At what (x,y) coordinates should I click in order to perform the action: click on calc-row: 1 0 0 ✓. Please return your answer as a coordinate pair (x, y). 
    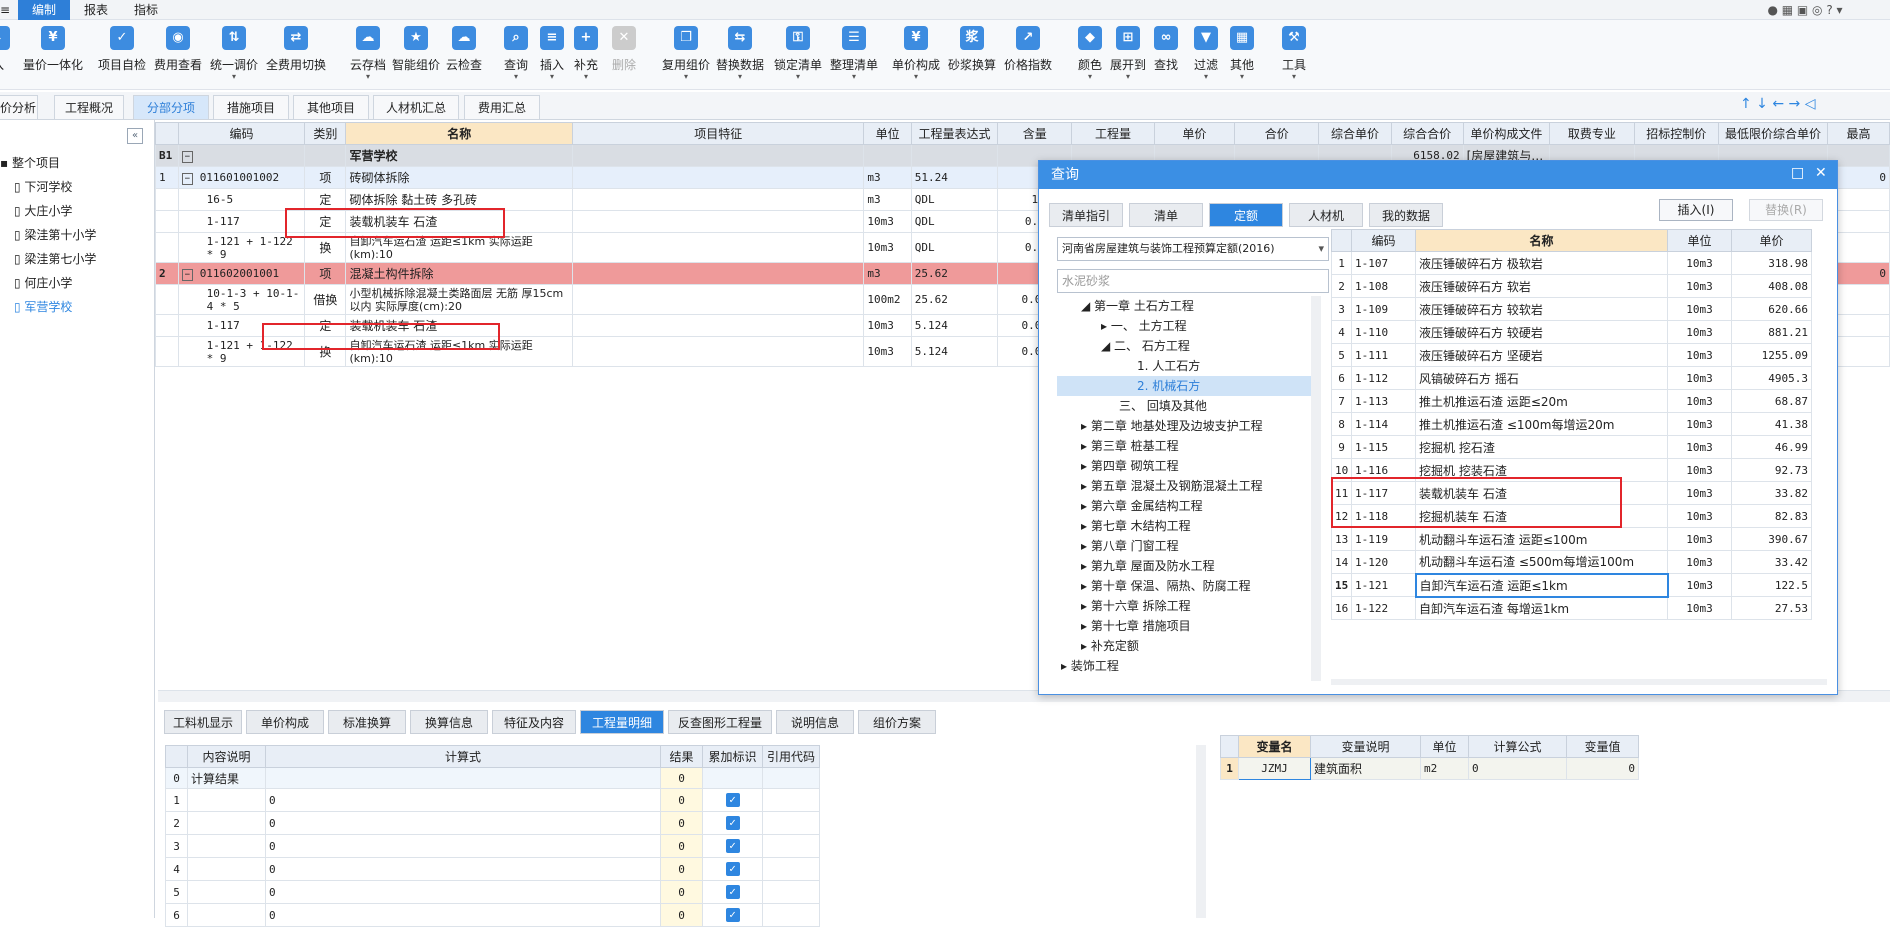
    Looking at the image, I should click on (492, 800).